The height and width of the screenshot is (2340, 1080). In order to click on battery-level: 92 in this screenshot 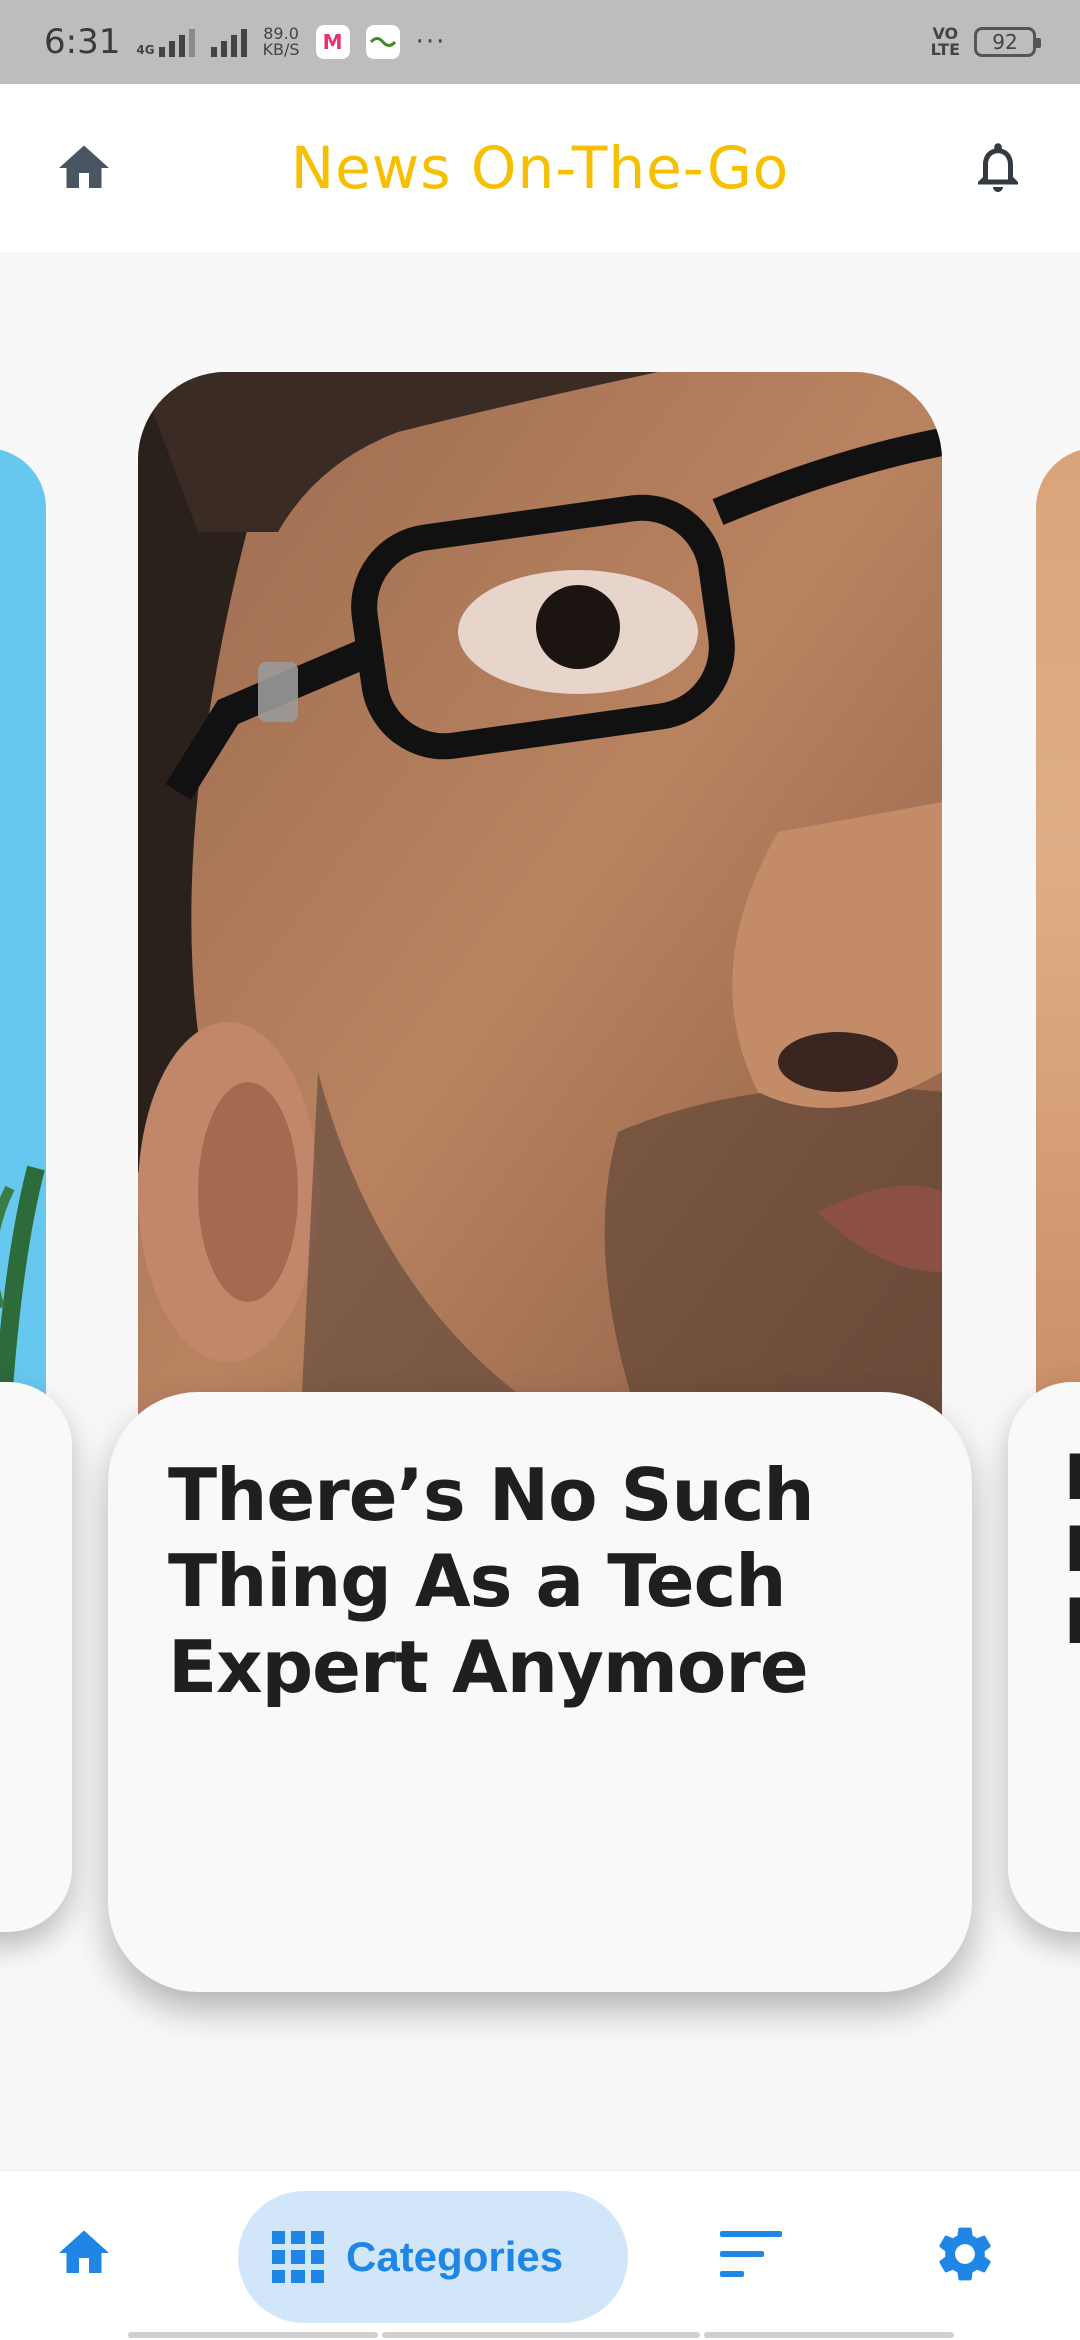, I will do `click(1005, 42)`.